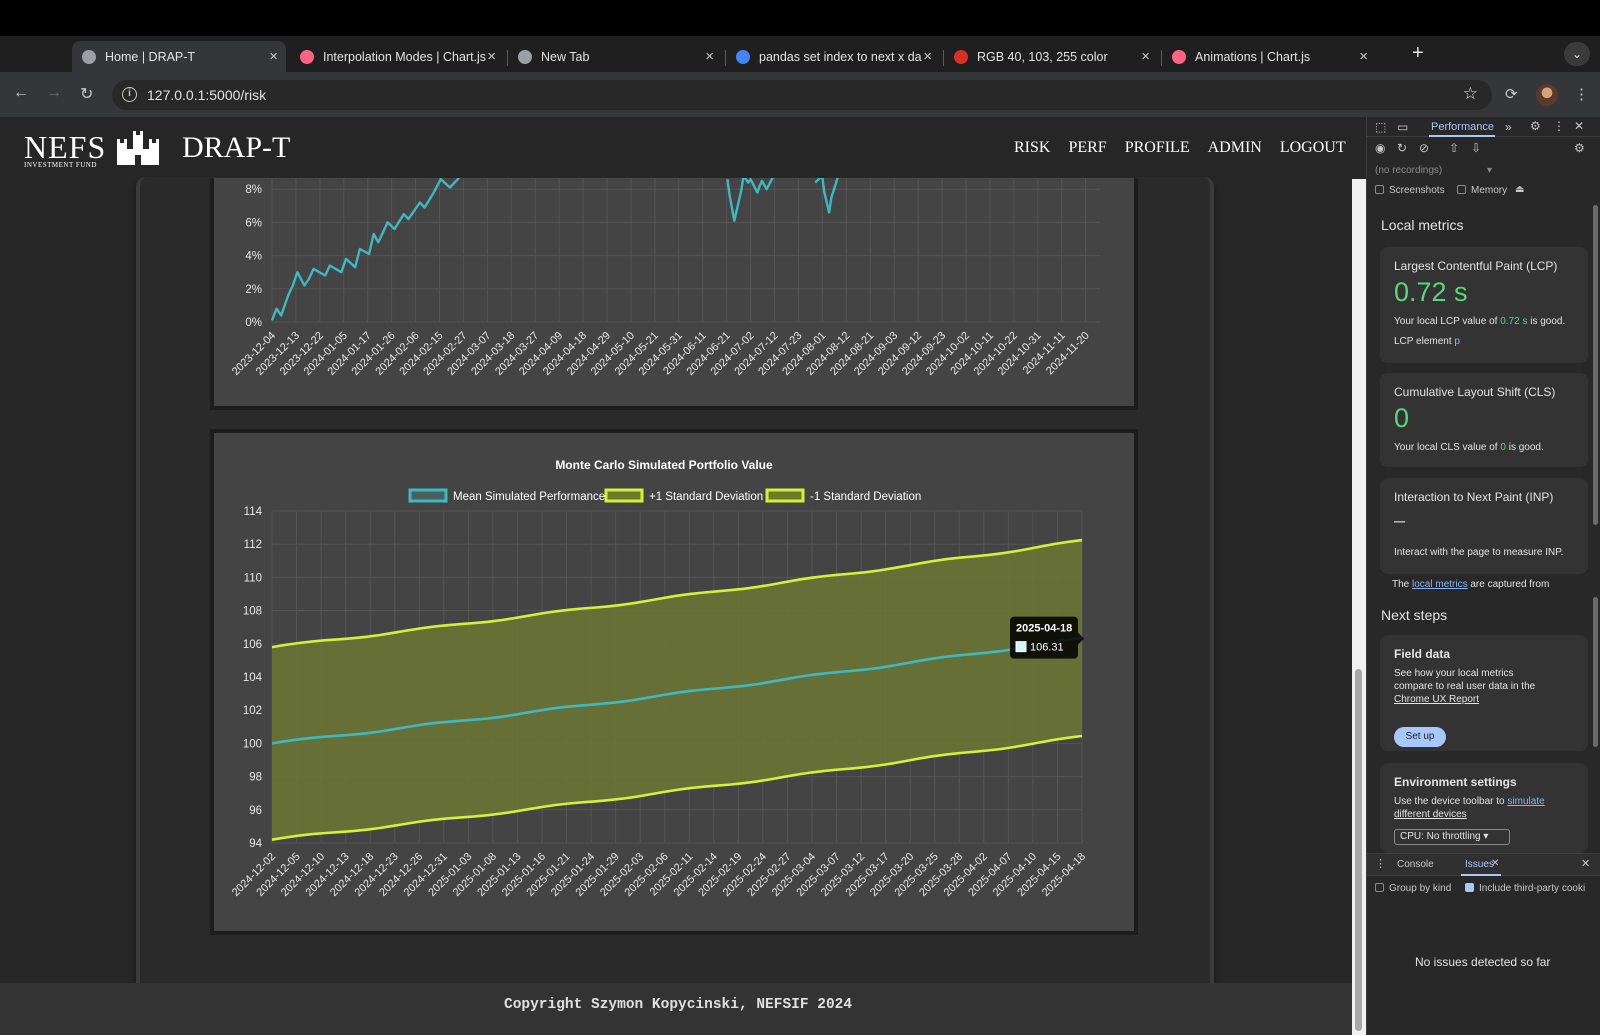 The height and width of the screenshot is (1035, 1600). What do you see at coordinates (802, 95) in the screenshot?
I see `address-bar: i 127.0.0.1:5000/risk ☆` at bounding box center [802, 95].